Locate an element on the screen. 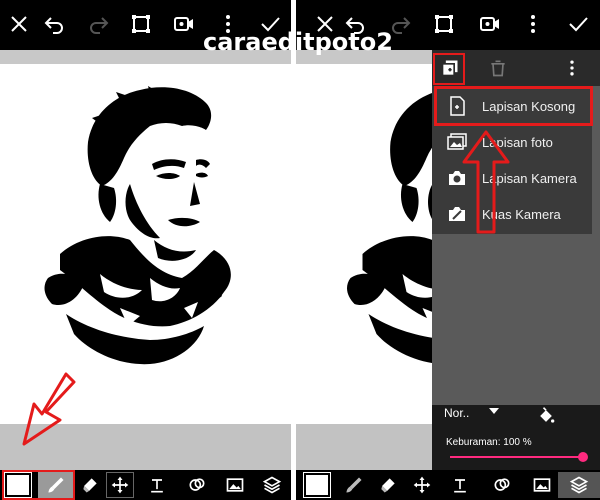 The image size is (600, 500). highlight-box-tools is located at coordinates (38, 485).